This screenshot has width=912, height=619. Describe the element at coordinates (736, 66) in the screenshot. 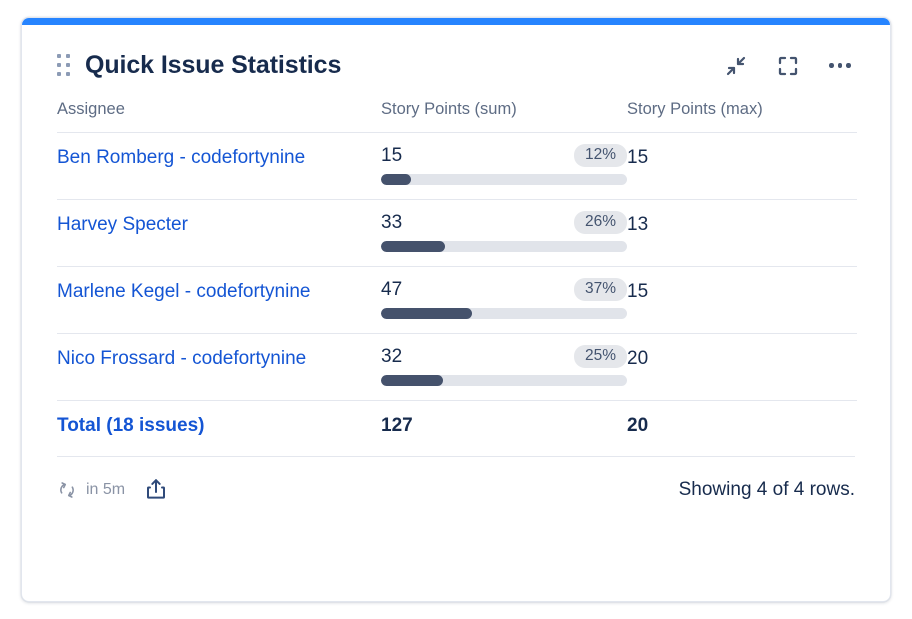

I see `collapse-icon` at that location.